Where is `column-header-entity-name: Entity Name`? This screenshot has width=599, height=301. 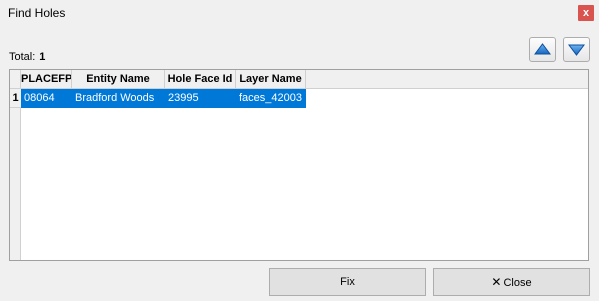 column-header-entity-name: Entity Name is located at coordinates (118, 79).